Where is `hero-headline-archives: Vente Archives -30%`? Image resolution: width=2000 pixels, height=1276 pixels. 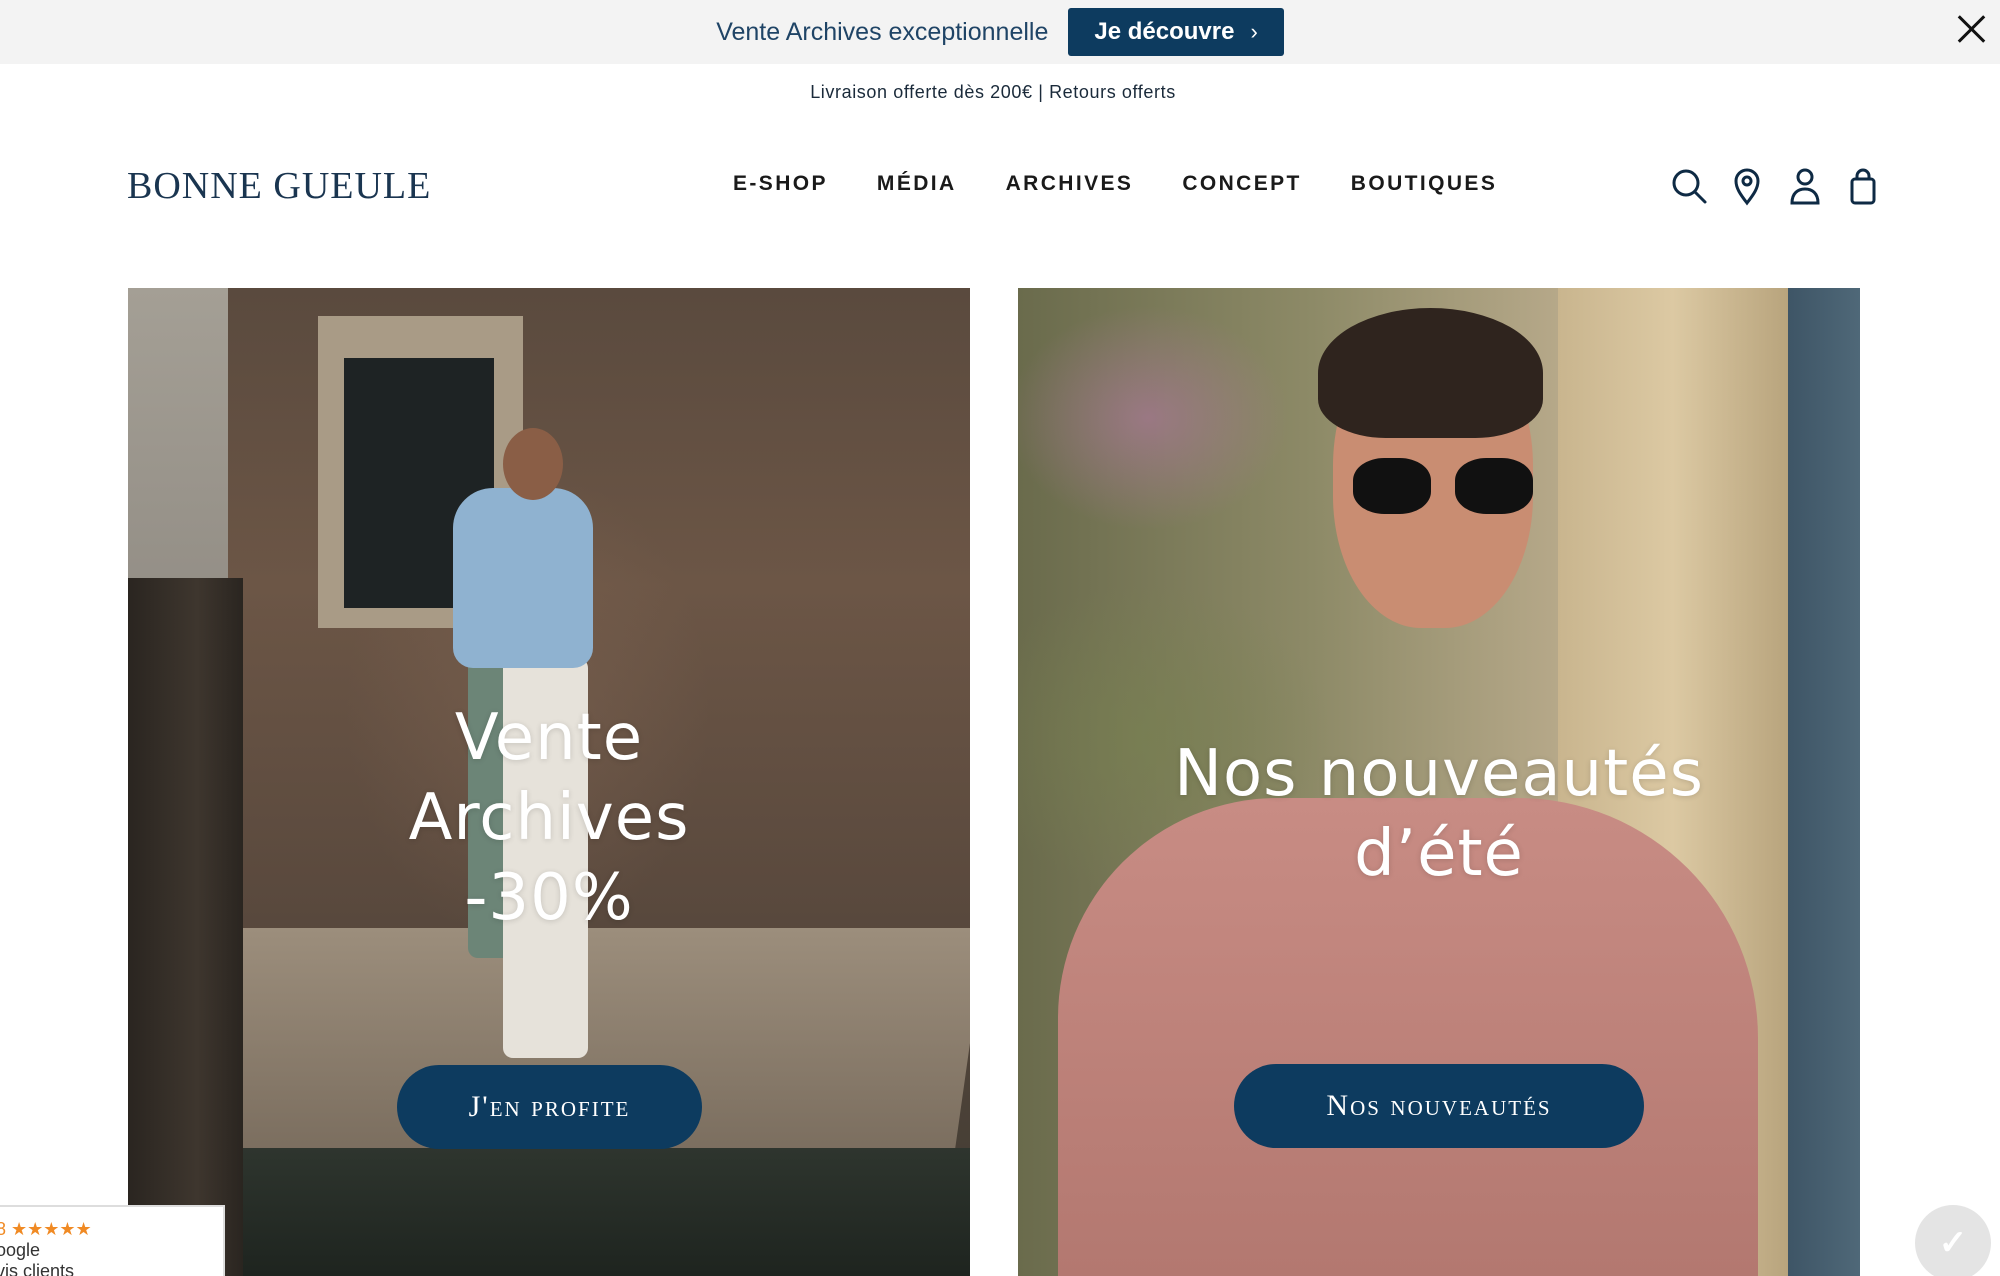
hero-headline-archives: Vente Archives -30% is located at coordinates (549, 818).